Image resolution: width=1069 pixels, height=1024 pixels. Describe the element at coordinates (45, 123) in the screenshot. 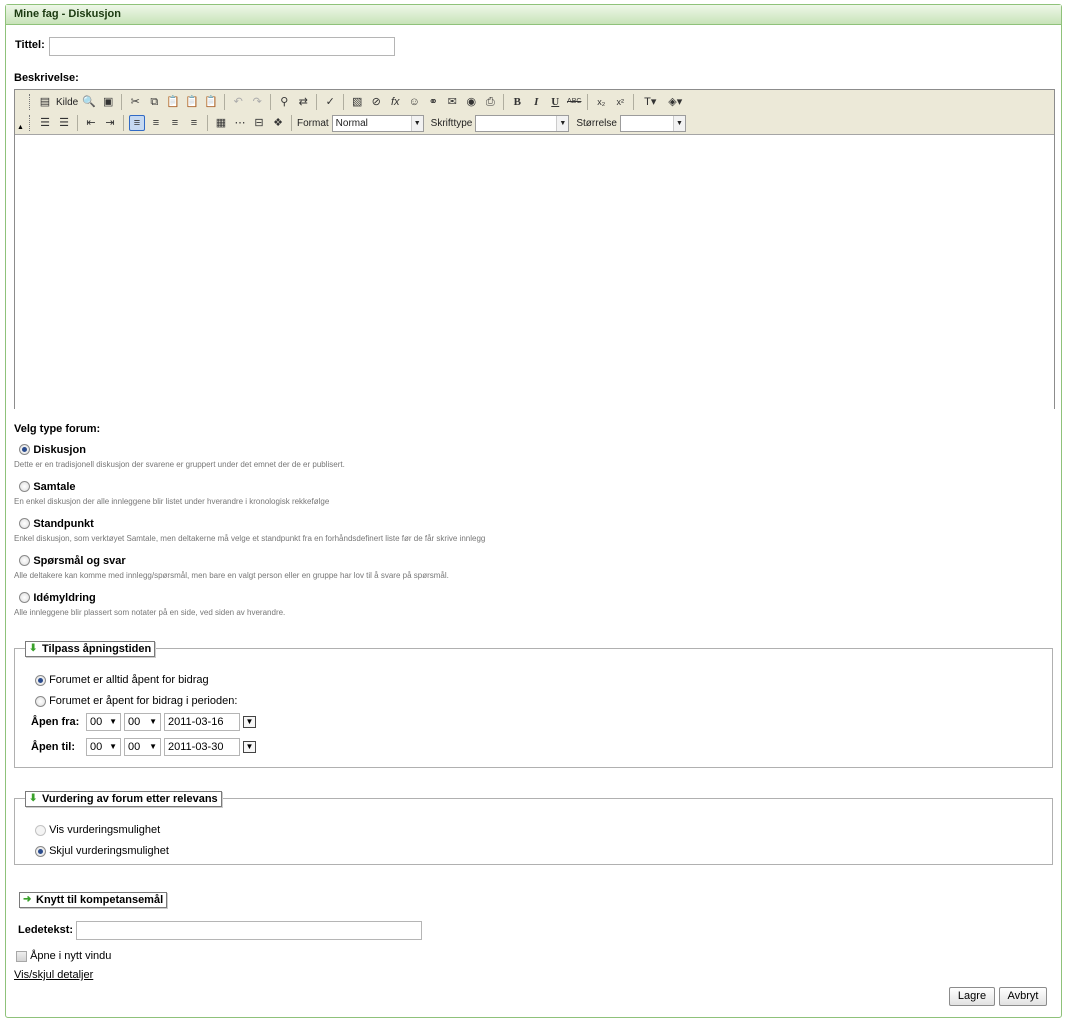

I see `numbered-list-icon: ☰` at that location.